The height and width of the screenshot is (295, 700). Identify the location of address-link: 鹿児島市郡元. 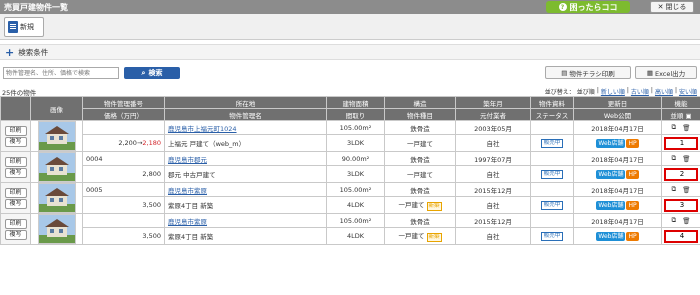
(187, 160).